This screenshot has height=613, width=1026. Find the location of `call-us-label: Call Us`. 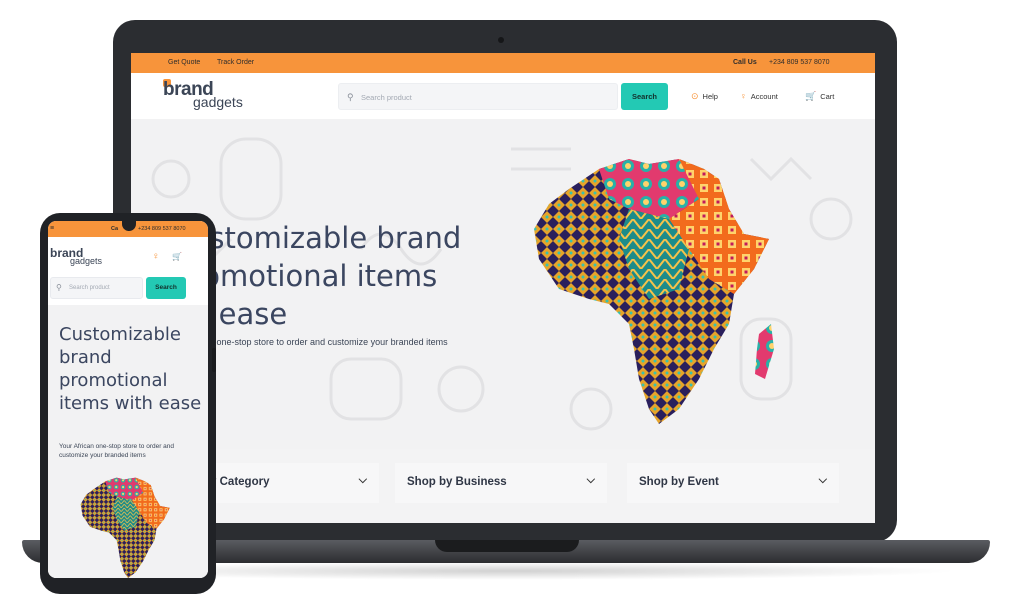

call-us-label: Call Us is located at coordinates (745, 62).